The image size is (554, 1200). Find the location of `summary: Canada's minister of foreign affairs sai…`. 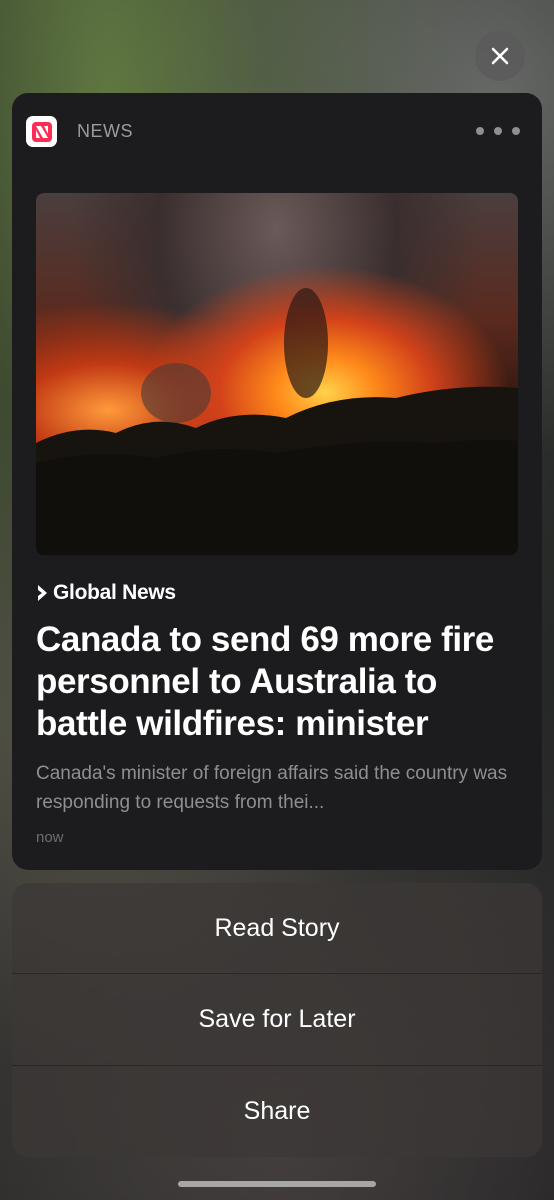

summary: Canada's minister of foreign affairs sai… is located at coordinates (272, 788).